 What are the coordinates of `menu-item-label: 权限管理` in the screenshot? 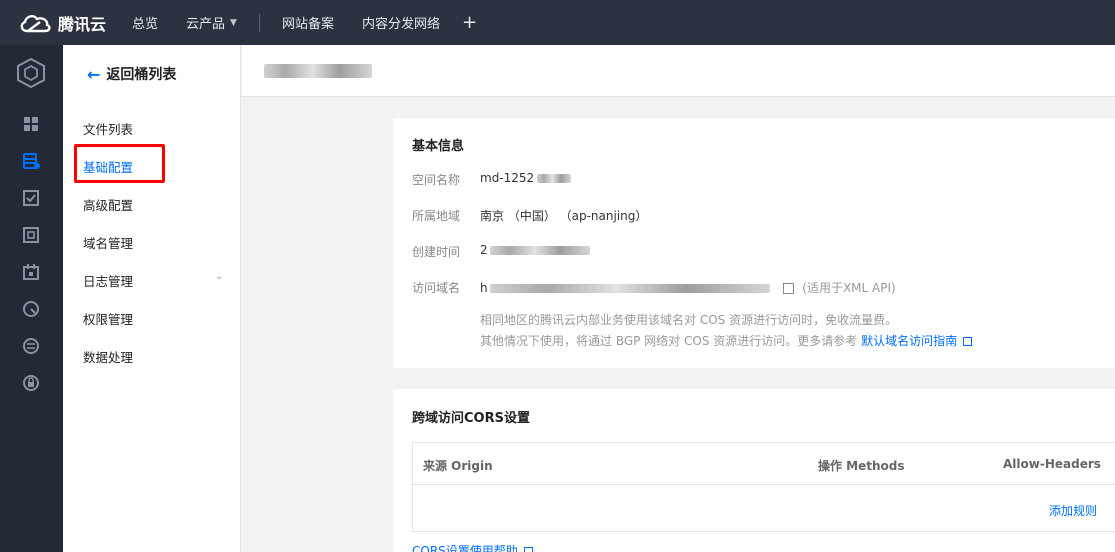 It's located at (108, 319).